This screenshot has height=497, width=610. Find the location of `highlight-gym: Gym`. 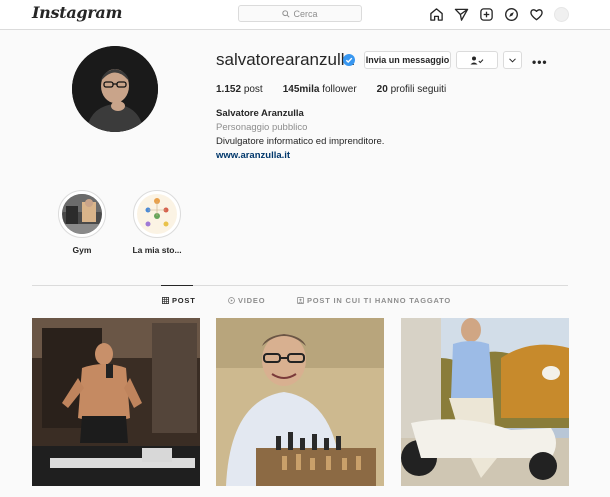

highlight-gym: Gym is located at coordinates (82, 222).